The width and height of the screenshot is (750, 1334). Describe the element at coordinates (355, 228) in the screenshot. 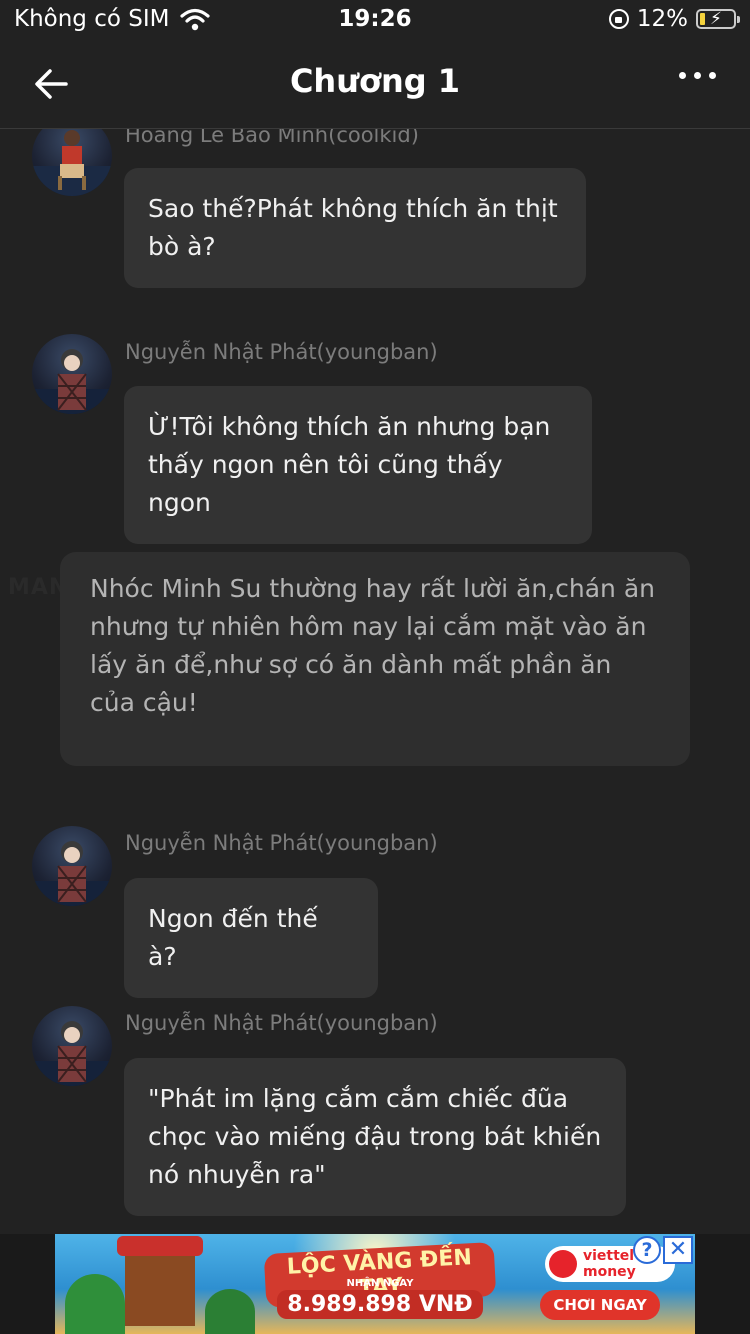

I see `message-bubble: Sao thế?Phát không thích ăn thịt bò à?` at that location.